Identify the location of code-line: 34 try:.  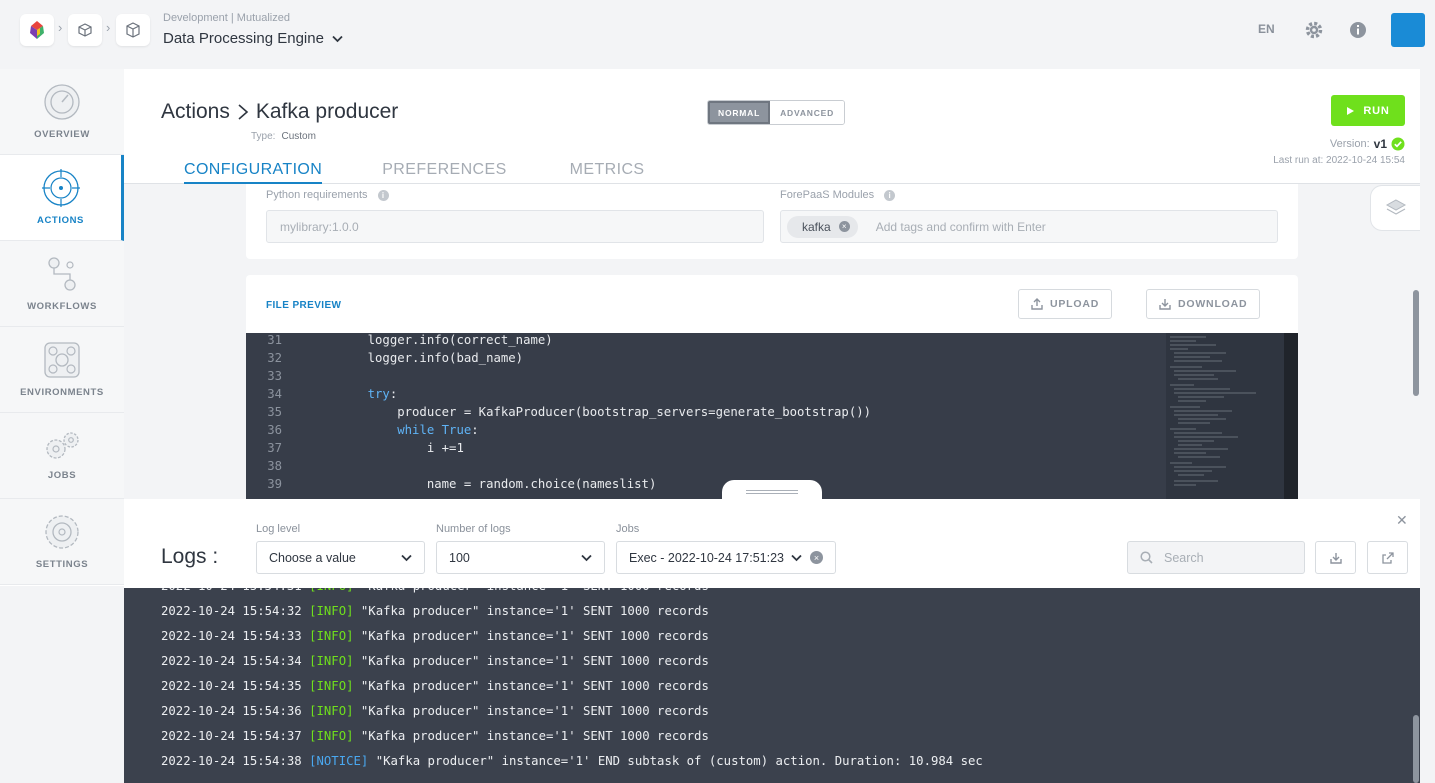
(321, 396).